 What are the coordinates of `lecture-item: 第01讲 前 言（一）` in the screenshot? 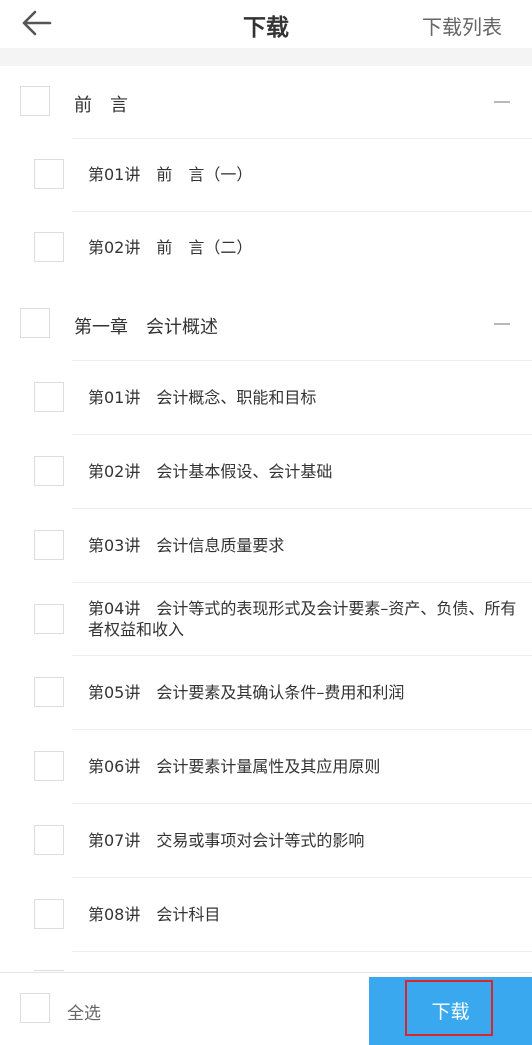 It's located at (266, 174).